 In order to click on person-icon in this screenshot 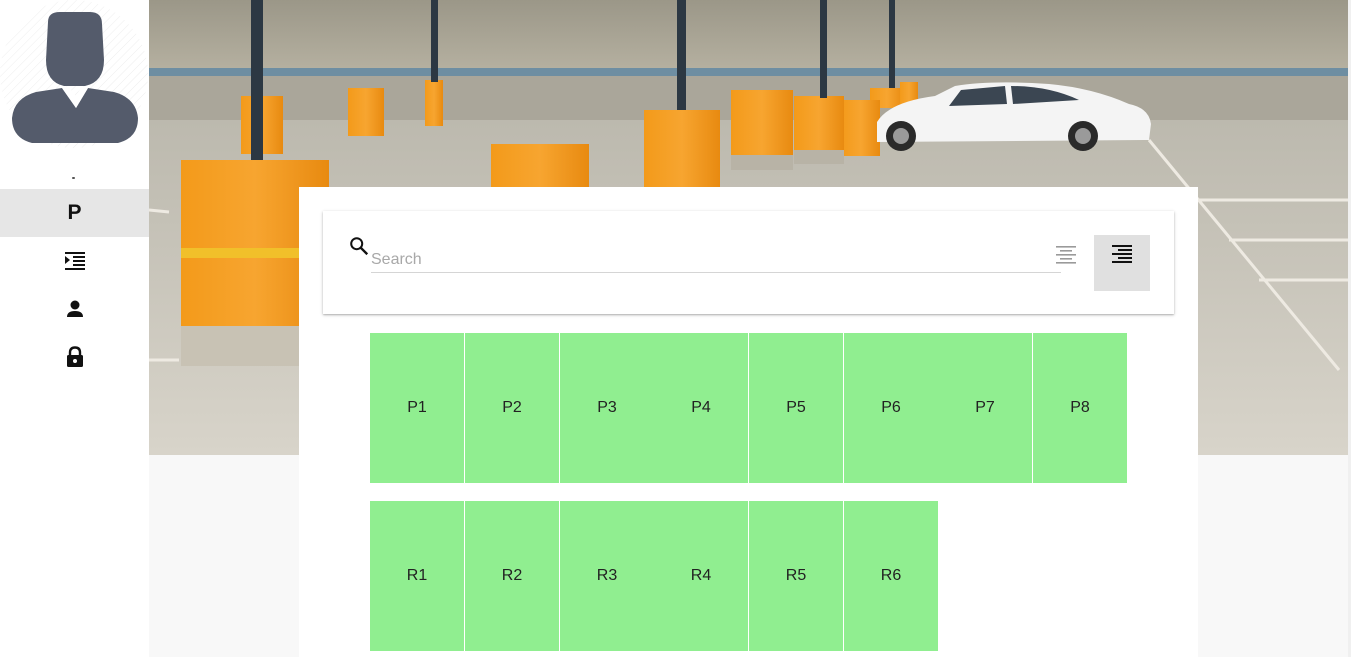, I will do `click(74, 308)`.